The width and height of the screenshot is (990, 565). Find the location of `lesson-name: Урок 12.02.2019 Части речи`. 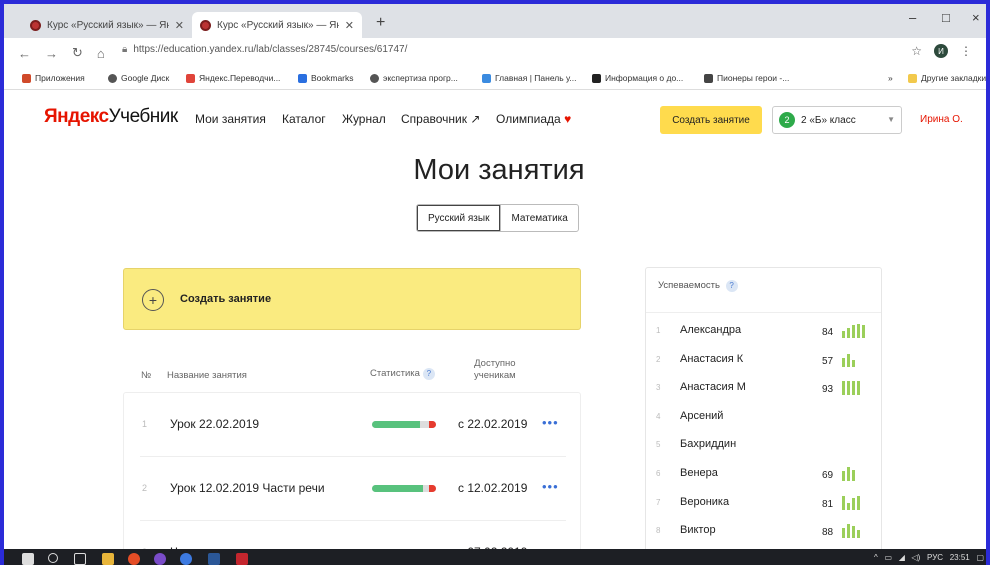

lesson-name: Урок 12.02.2019 Части речи is located at coordinates (247, 488).